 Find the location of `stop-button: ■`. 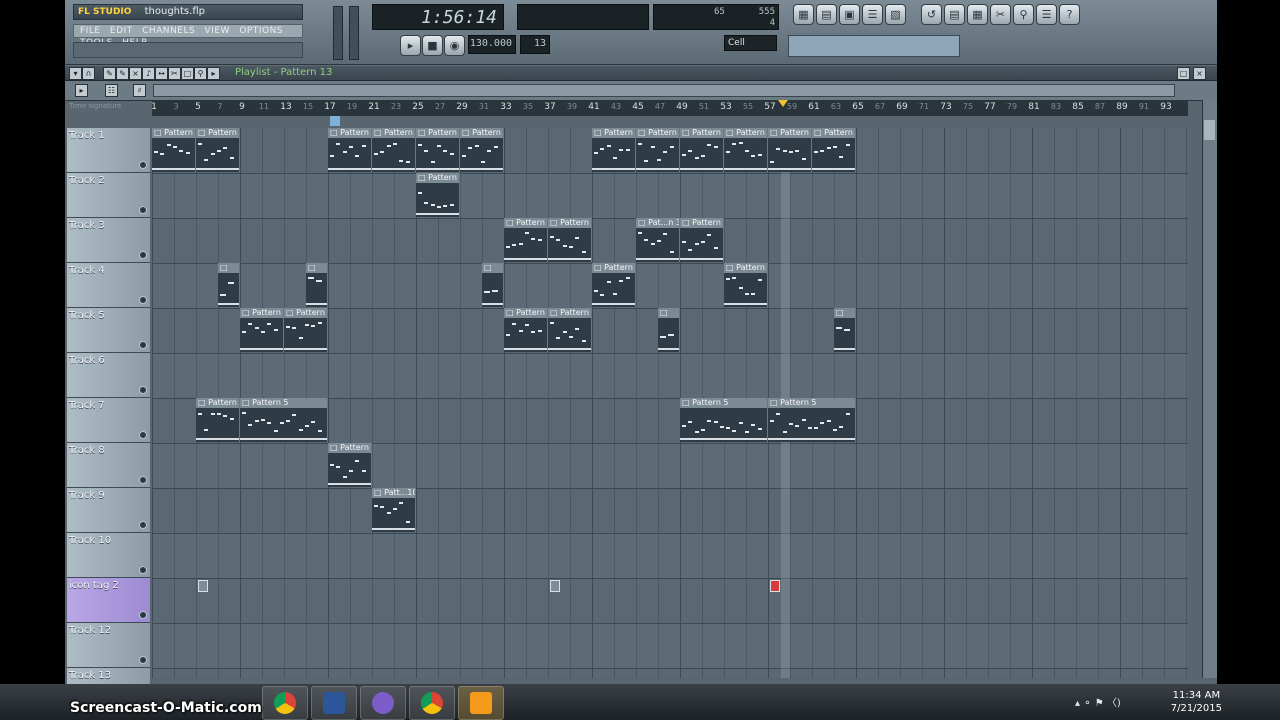

stop-button: ■ is located at coordinates (432, 45).